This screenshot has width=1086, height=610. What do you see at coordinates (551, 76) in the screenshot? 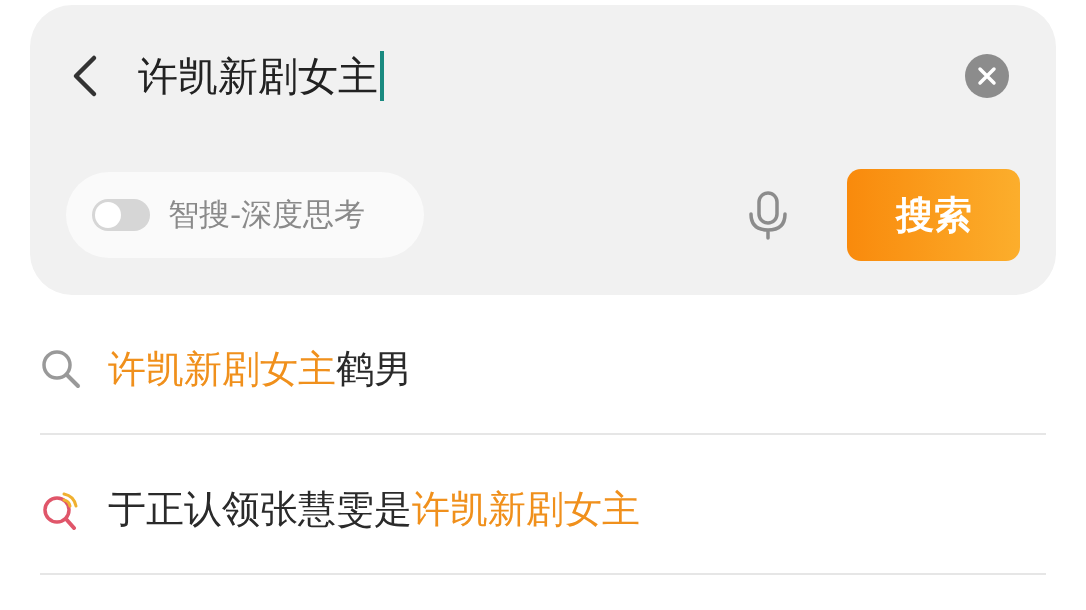
I see `search-input: 许凯新剧女主` at bounding box center [551, 76].